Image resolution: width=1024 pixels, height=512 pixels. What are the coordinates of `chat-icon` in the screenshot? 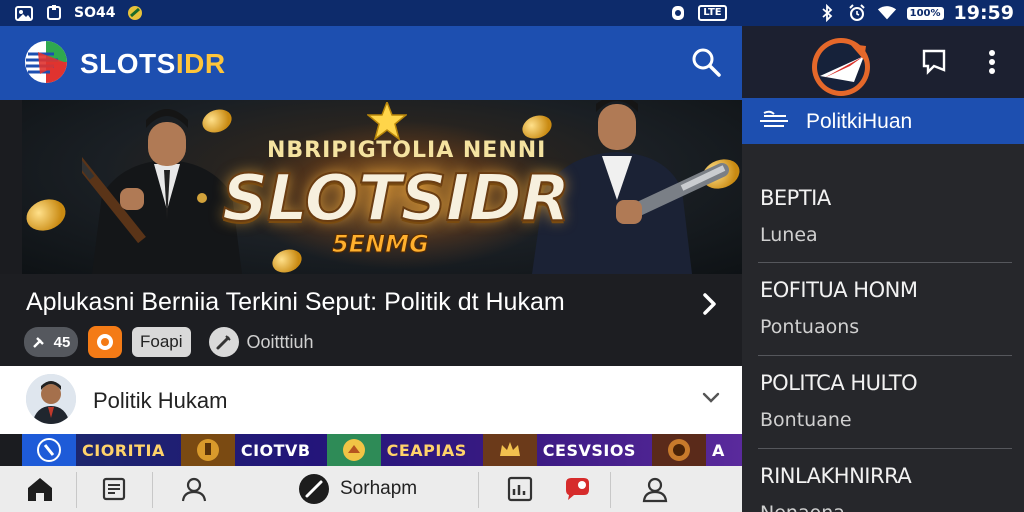 It's located at (577, 489).